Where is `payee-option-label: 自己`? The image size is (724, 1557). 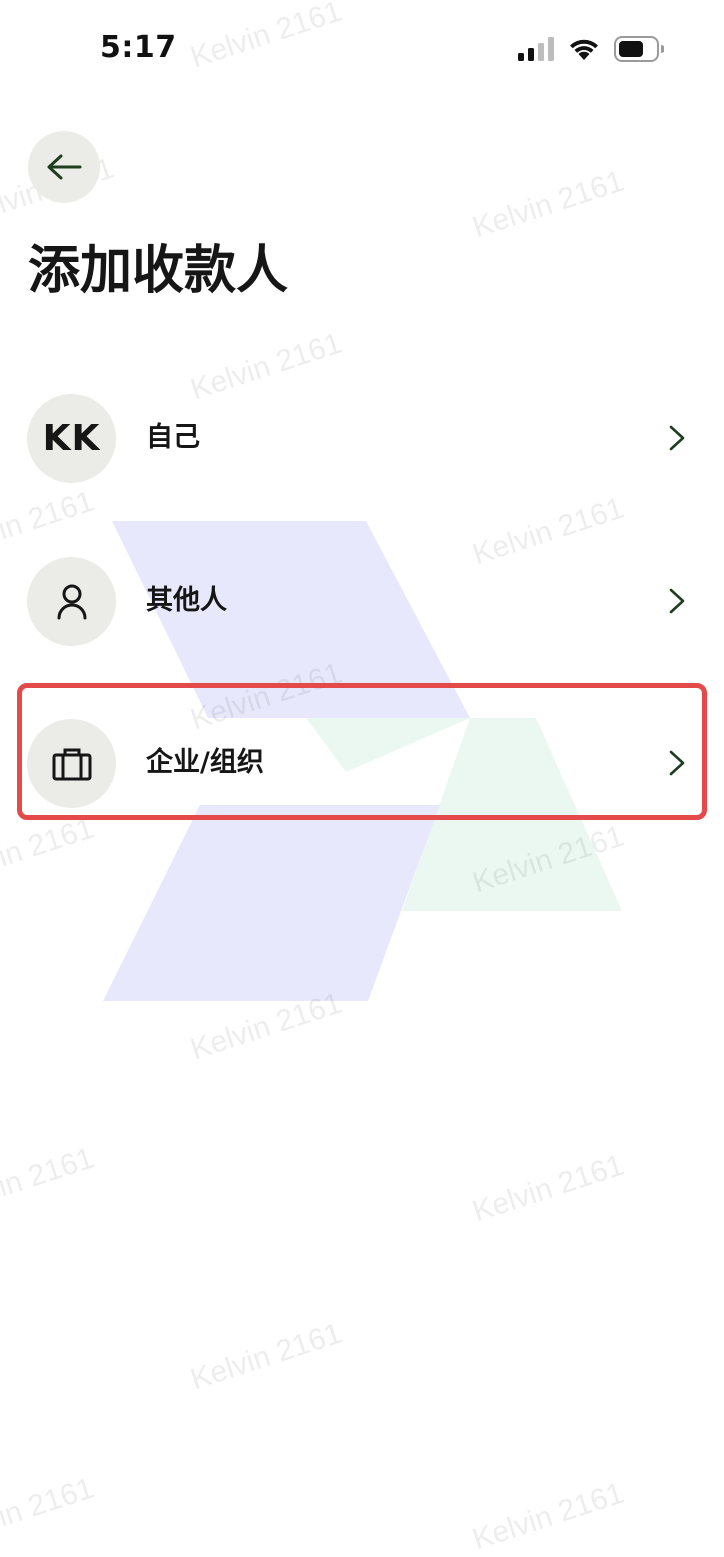
payee-option-label: 自己 is located at coordinates (173, 437).